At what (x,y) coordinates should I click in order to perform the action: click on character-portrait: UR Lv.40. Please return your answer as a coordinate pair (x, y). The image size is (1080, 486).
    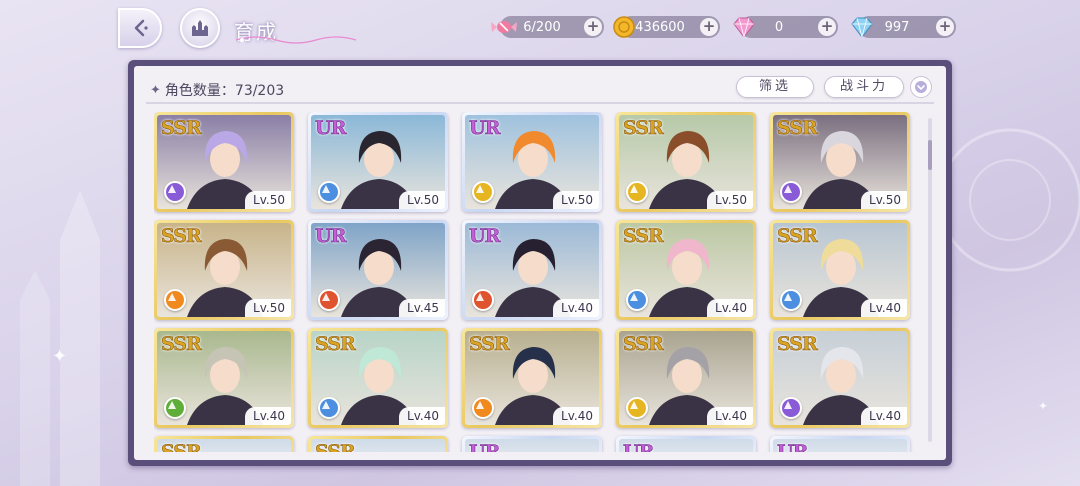
    Looking at the image, I should click on (532, 270).